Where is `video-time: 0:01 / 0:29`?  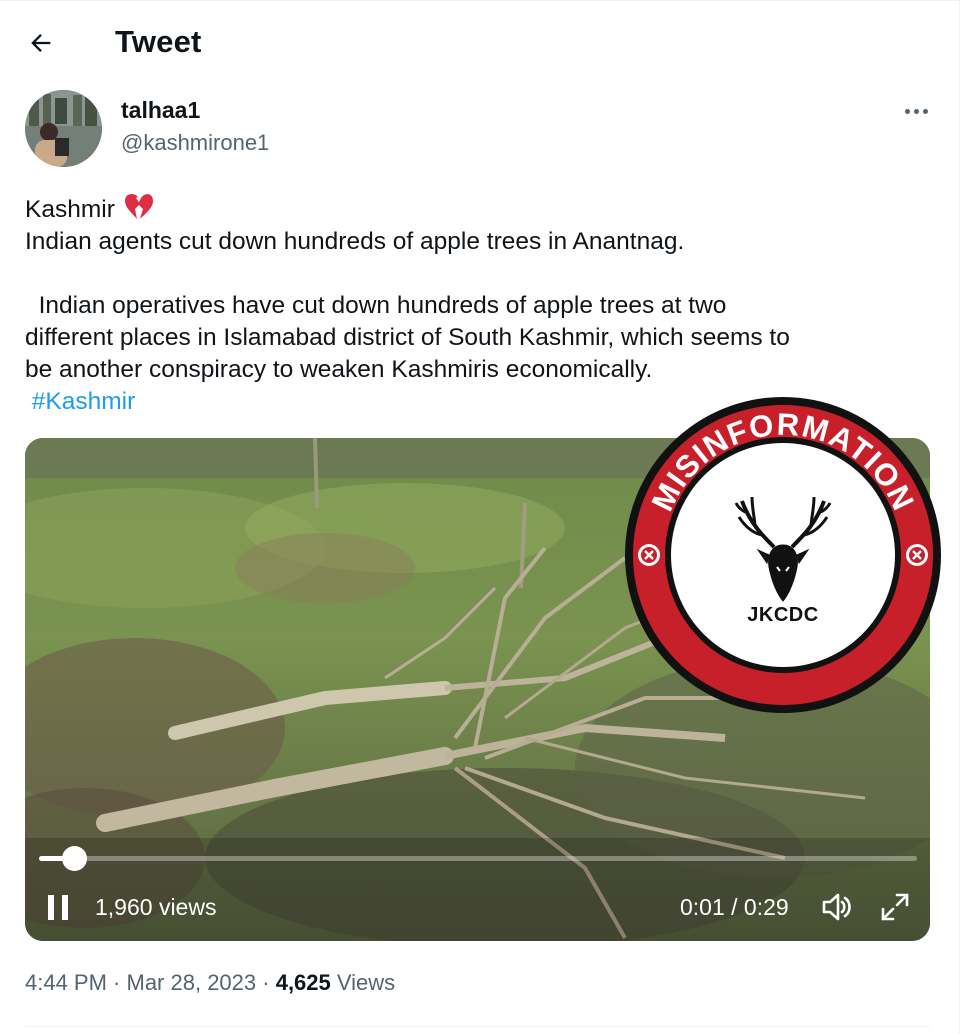 video-time: 0:01 / 0:29 is located at coordinates (734, 907).